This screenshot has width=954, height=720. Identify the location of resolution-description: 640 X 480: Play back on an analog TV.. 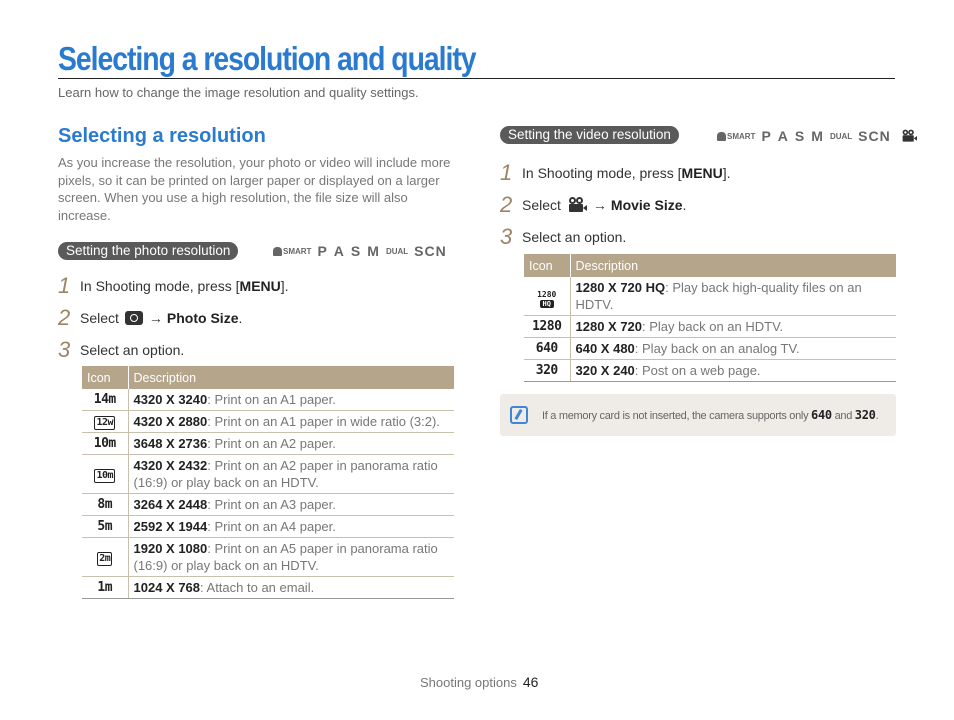
(733, 348).